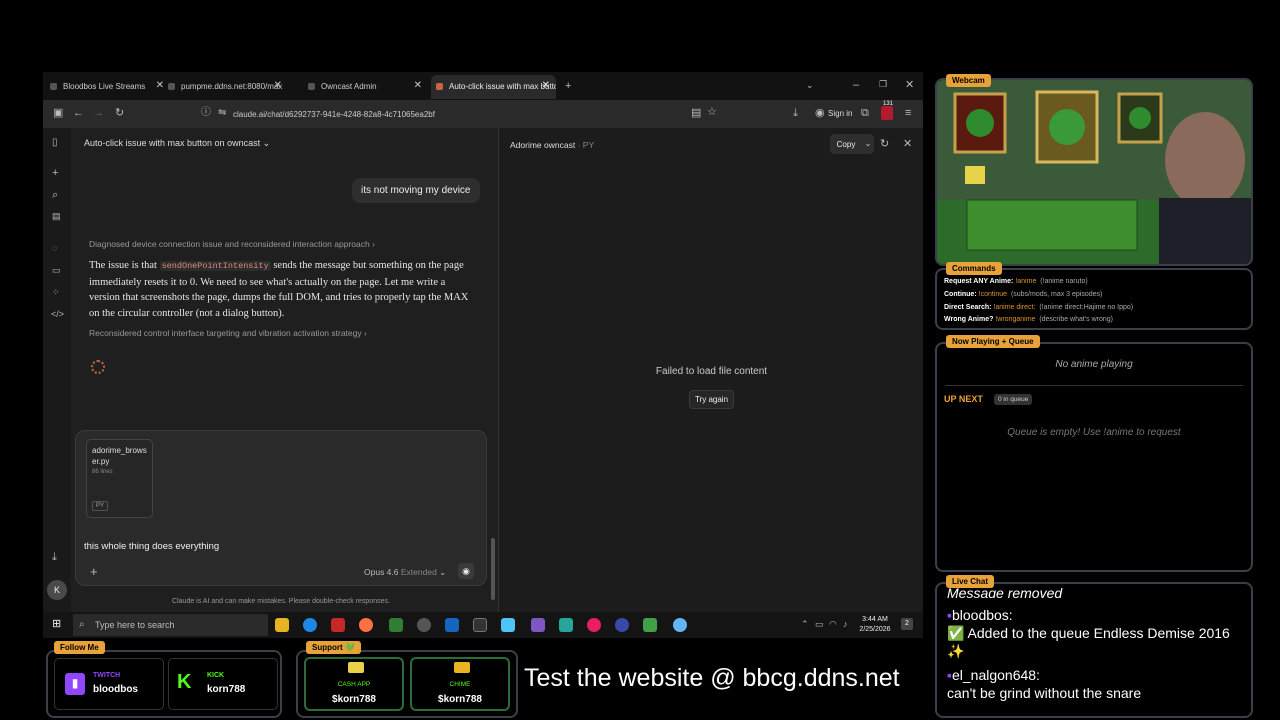 This screenshot has height=720, width=1280. Describe the element at coordinates (810, 85) in the screenshot. I see `tab-list-icon: ⌄` at that location.